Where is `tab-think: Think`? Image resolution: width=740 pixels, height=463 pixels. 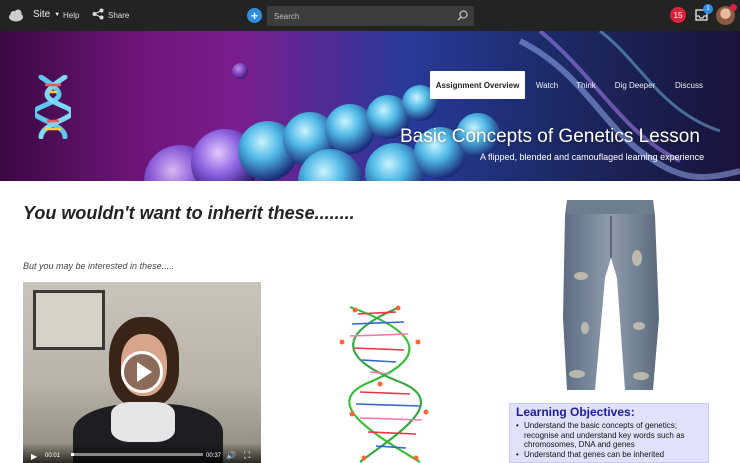
tab-think: Think is located at coordinates (586, 85).